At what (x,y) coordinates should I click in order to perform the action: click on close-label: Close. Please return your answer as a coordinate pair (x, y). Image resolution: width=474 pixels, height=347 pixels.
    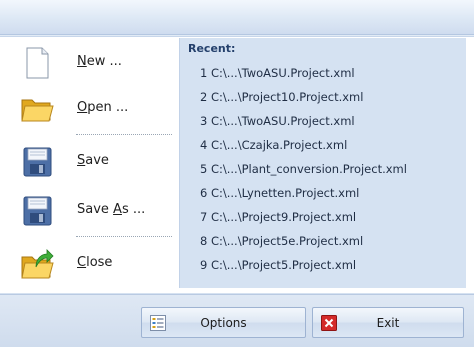
    Looking at the image, I should click on (95, 262).